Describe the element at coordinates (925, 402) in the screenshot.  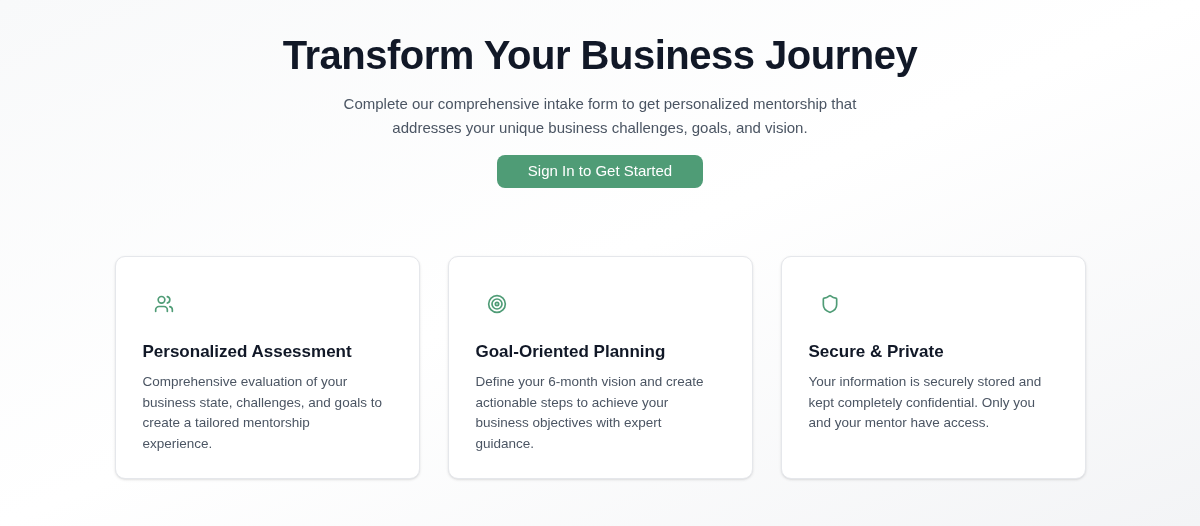
I see `feature-description: Your information is securely stored and kept completely confidential. Only you and your mentor have access.` at that location.